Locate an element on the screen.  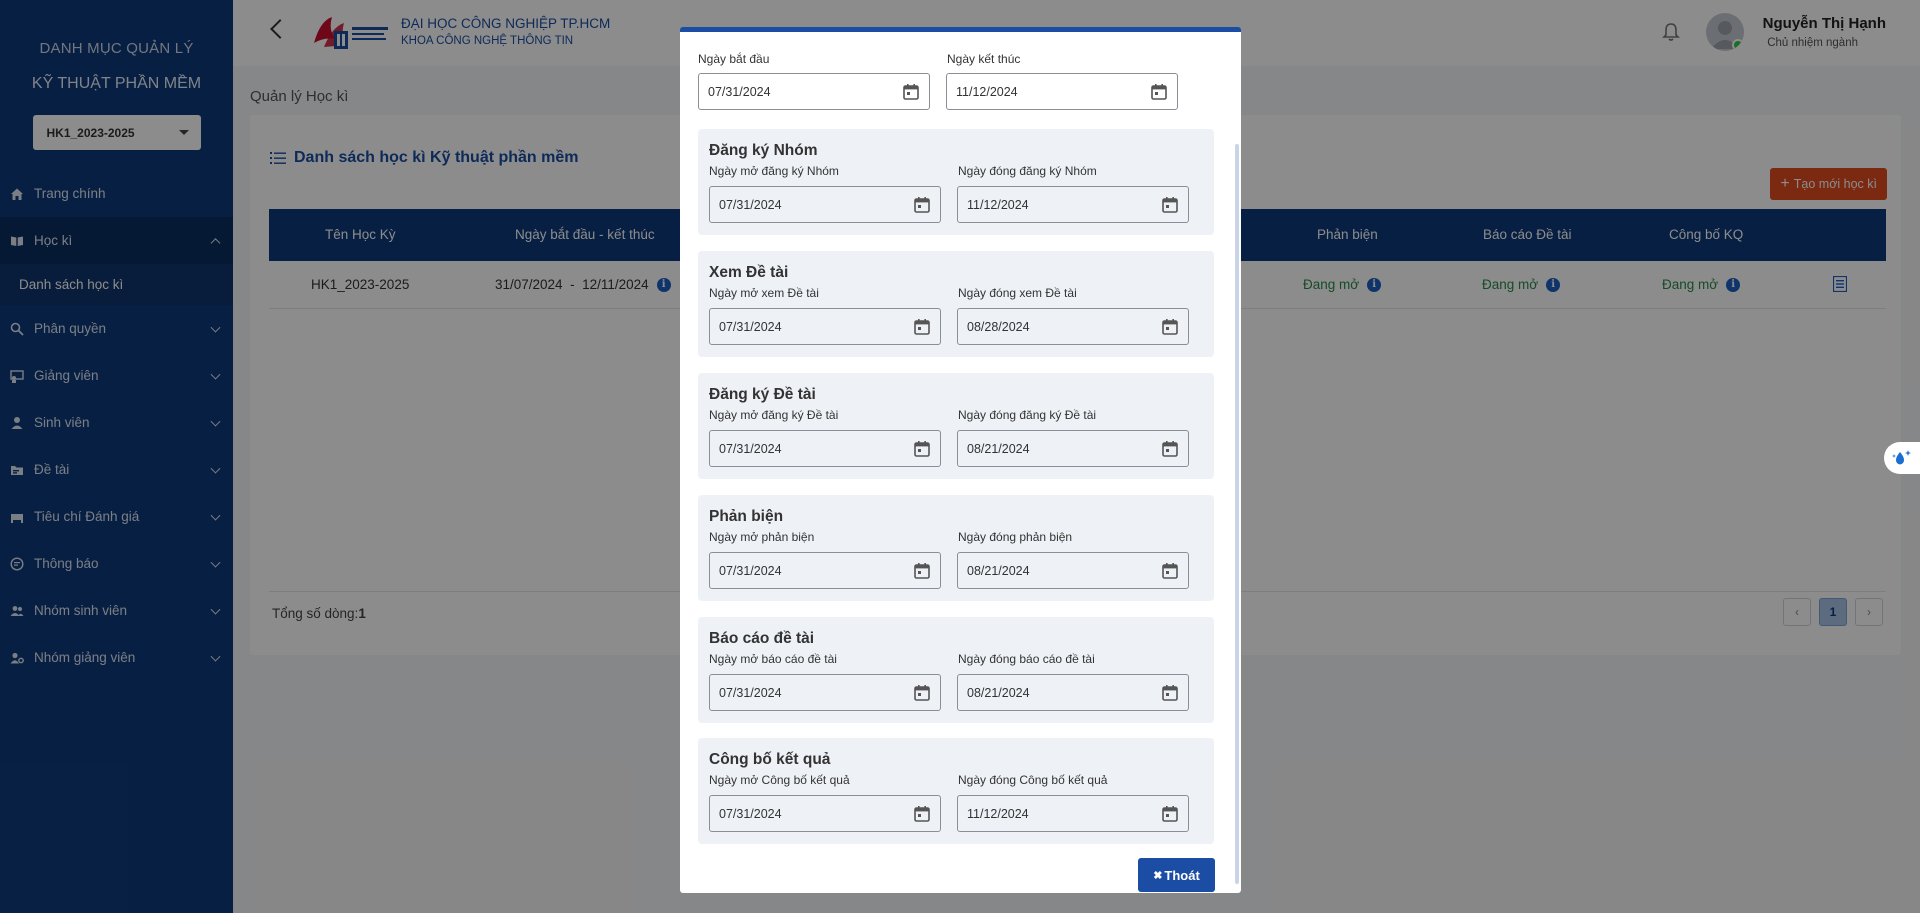
exit-button-label: Thoát is located at coordinates (1182, 875).